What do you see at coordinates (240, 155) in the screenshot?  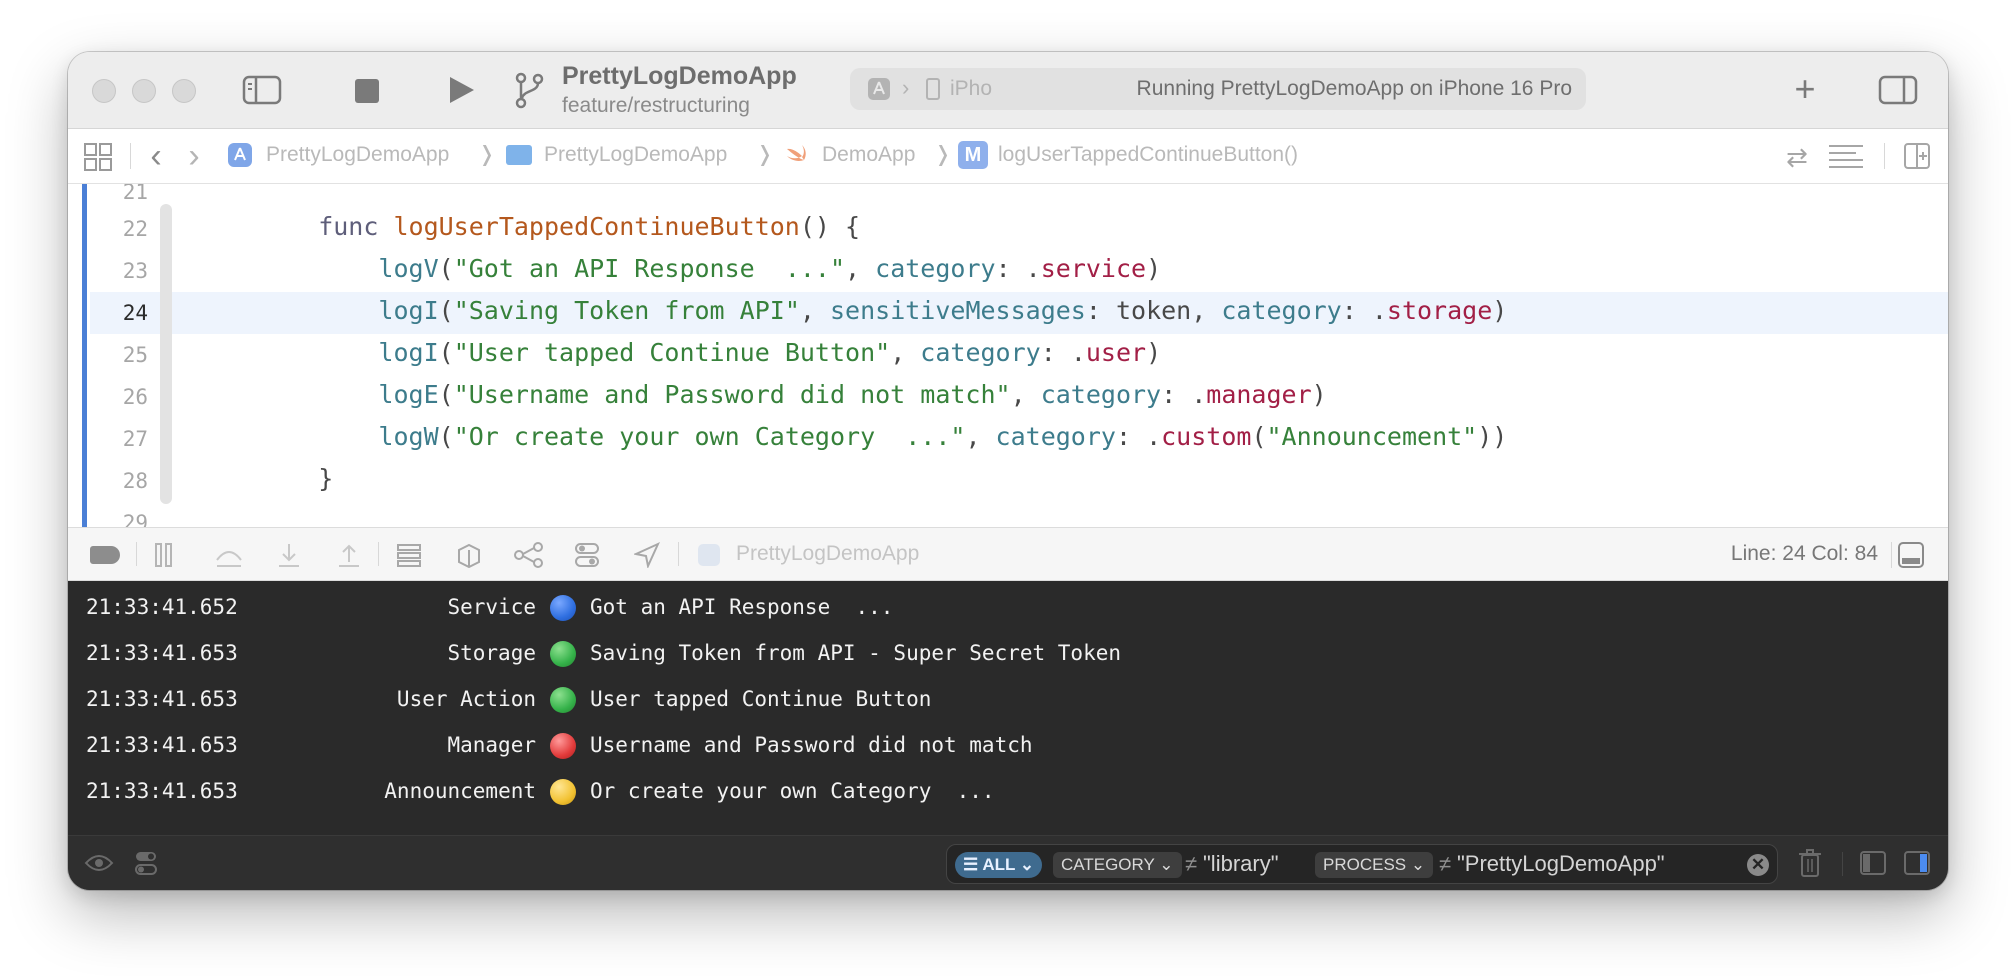 I see `project-icon` at bounding box center [240, 155].